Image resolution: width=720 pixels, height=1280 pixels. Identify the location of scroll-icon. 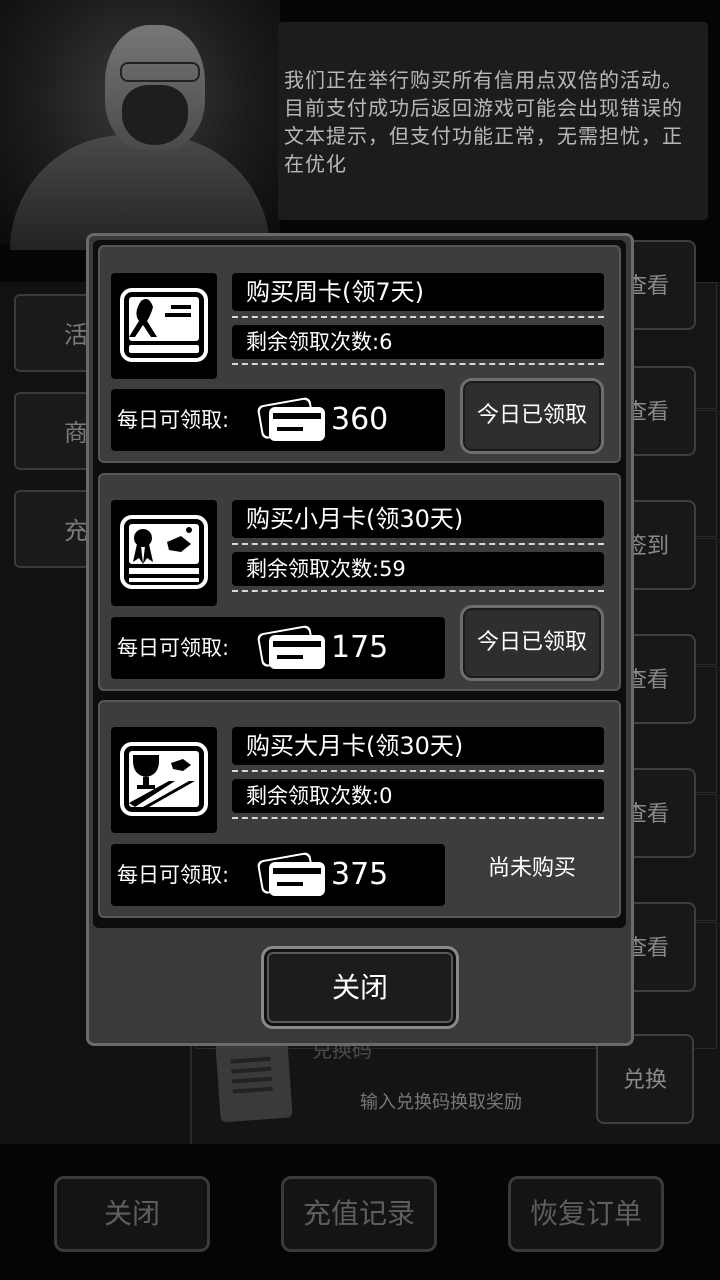
(254, 1080).